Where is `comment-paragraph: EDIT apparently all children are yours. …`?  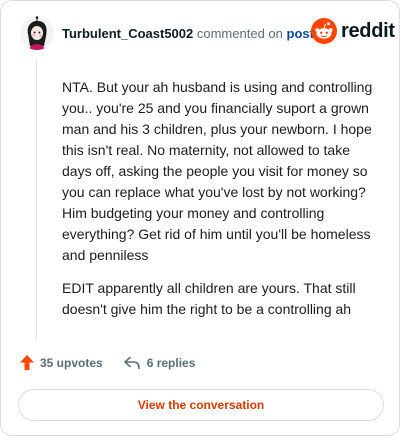 comment-paragraph: EDIT apparently all children are yours. … is located at coordinates (209, 298).